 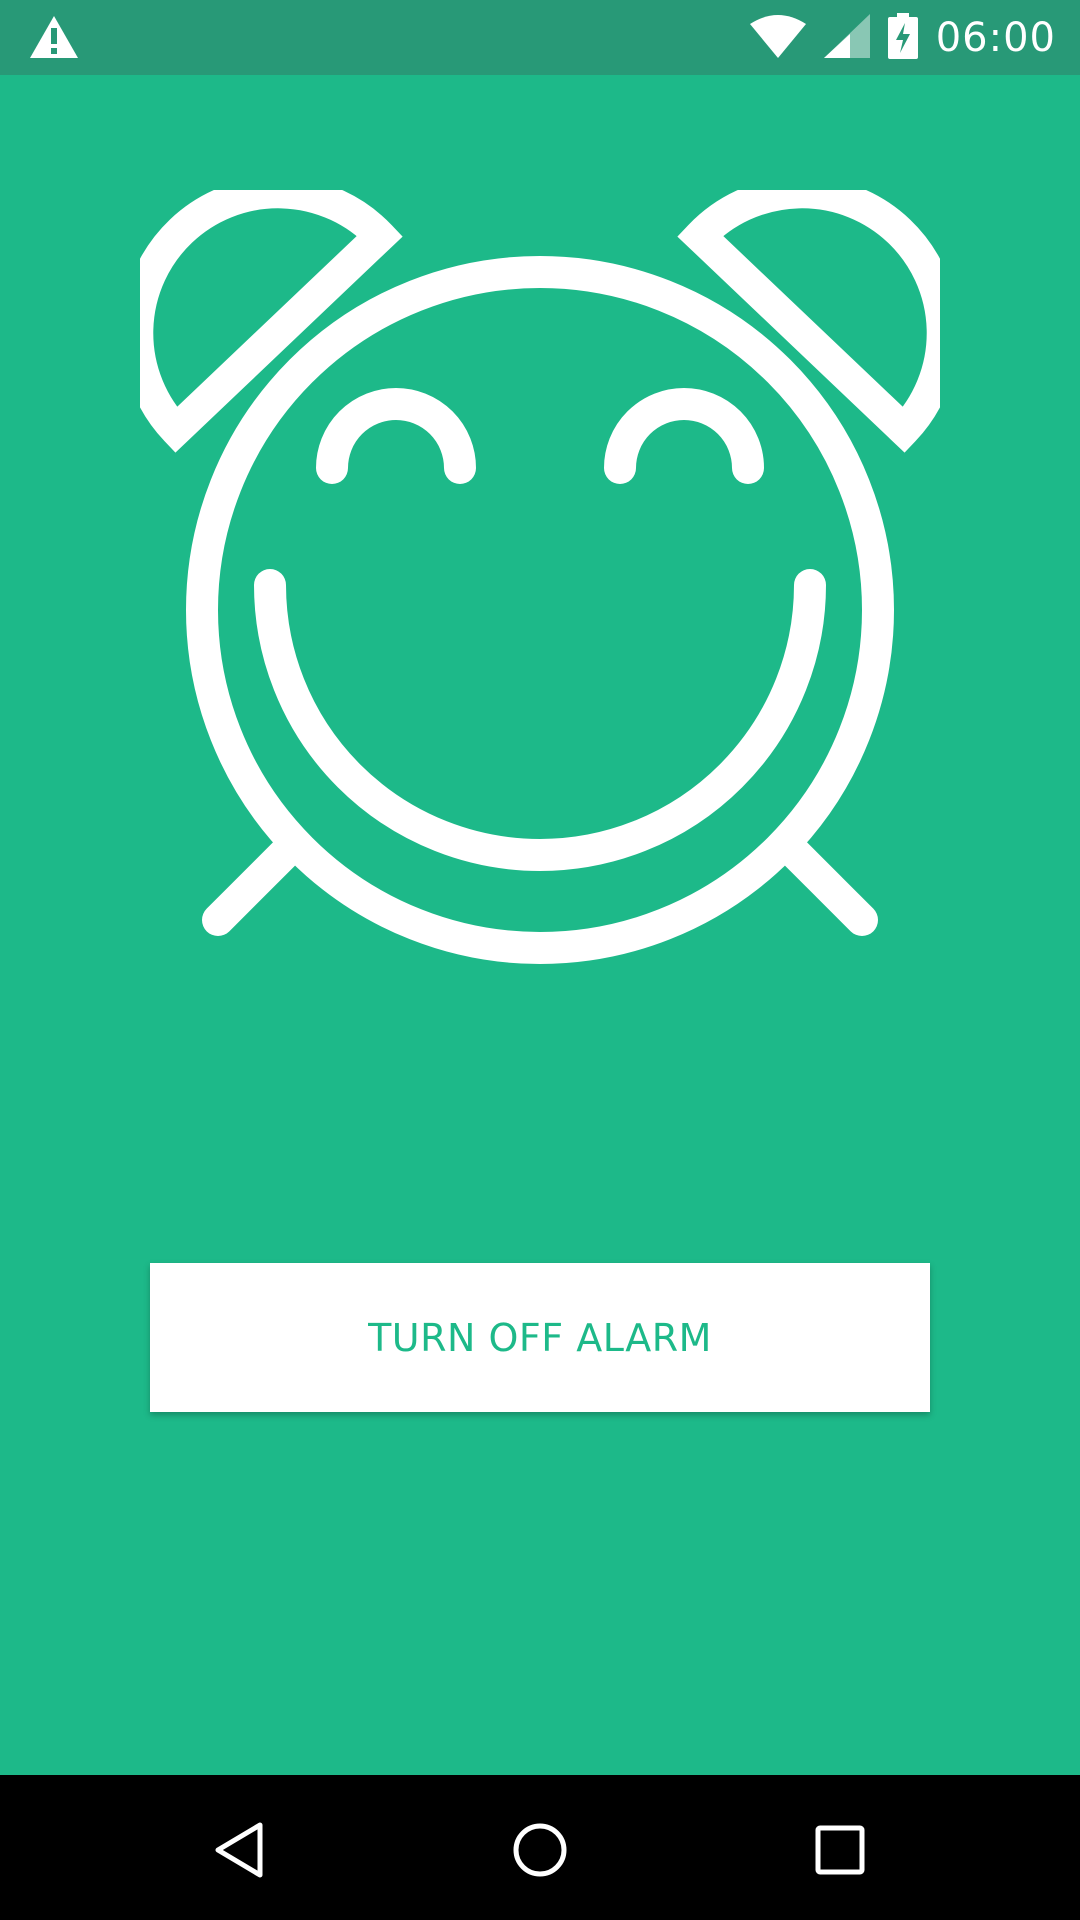 I want to click on status-bar: 06:00, so click(x=540, y=37).